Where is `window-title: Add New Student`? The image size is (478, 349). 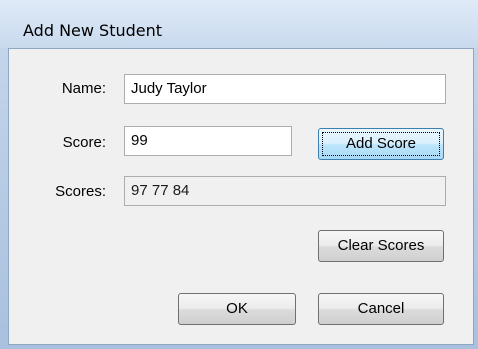
window-title: Add New Student is located at coordinates (93, 30).